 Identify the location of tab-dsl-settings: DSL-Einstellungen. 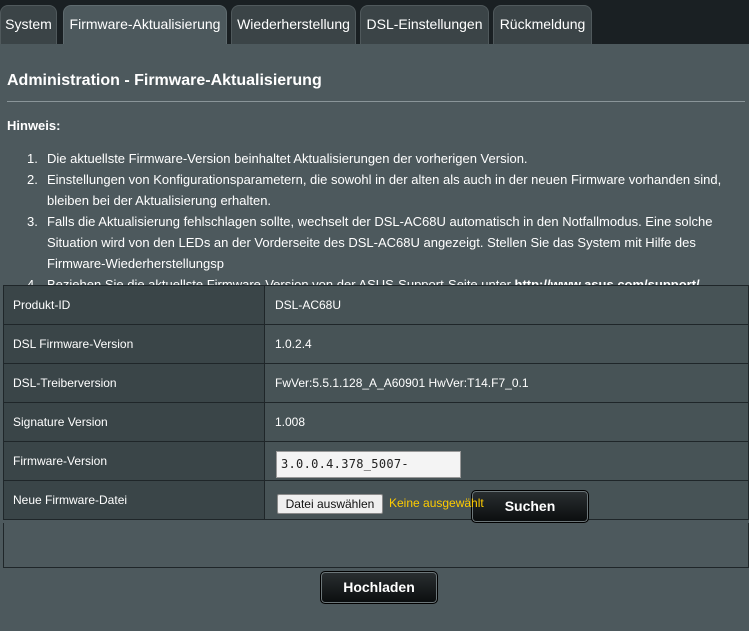
(424, 24).